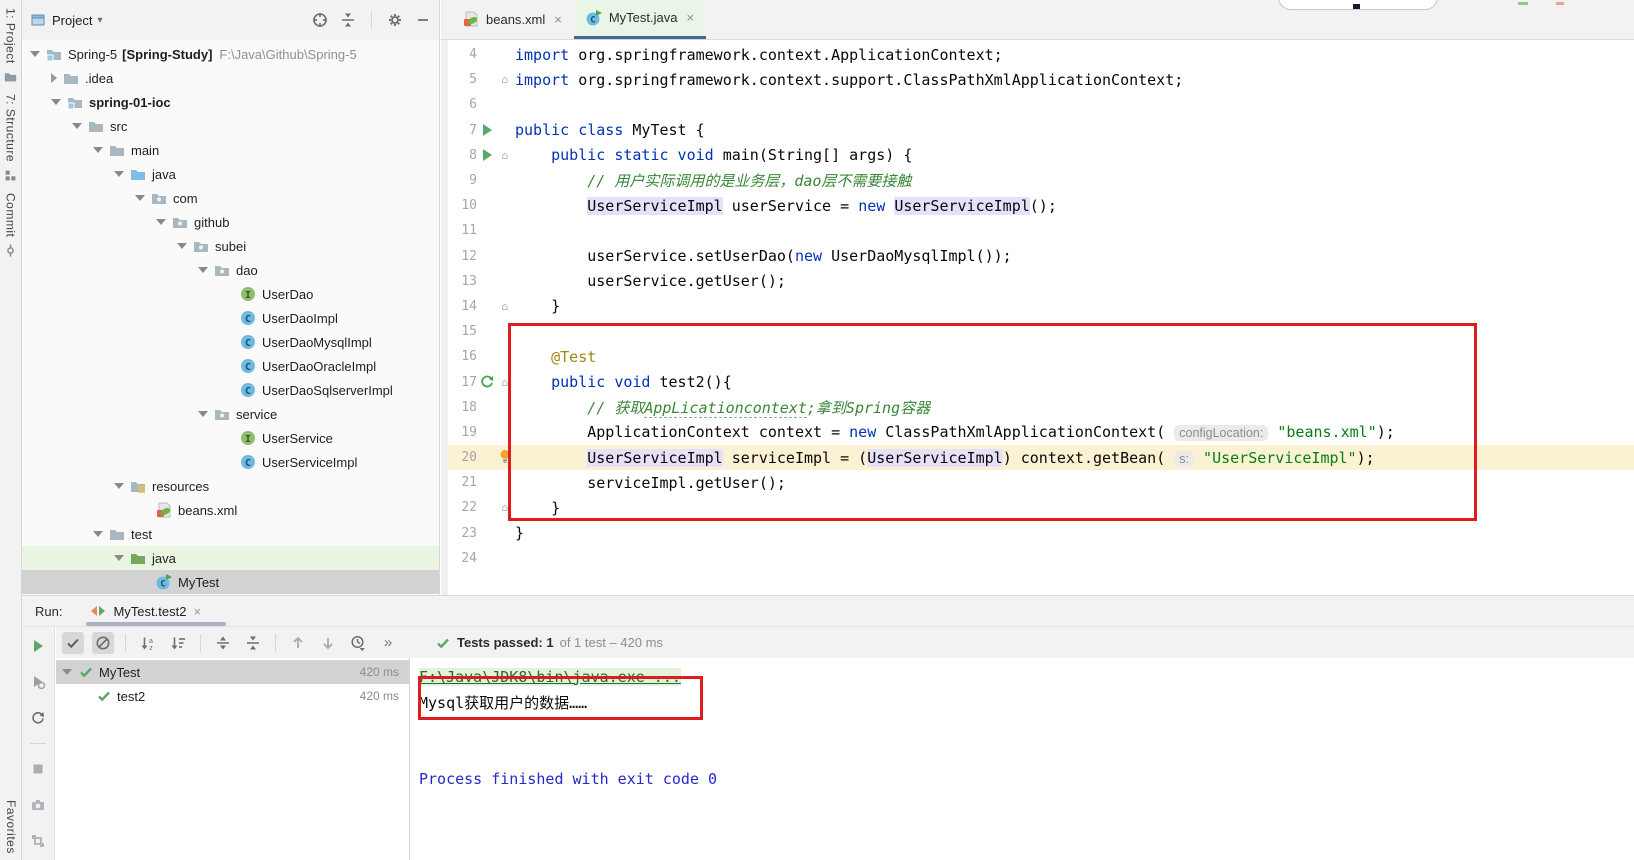 This screenshot has width=1634, height=860. Describe the element at coordinates (230, 78) in the screenshot. I see `tree-item-.idea: .idea` at that location.